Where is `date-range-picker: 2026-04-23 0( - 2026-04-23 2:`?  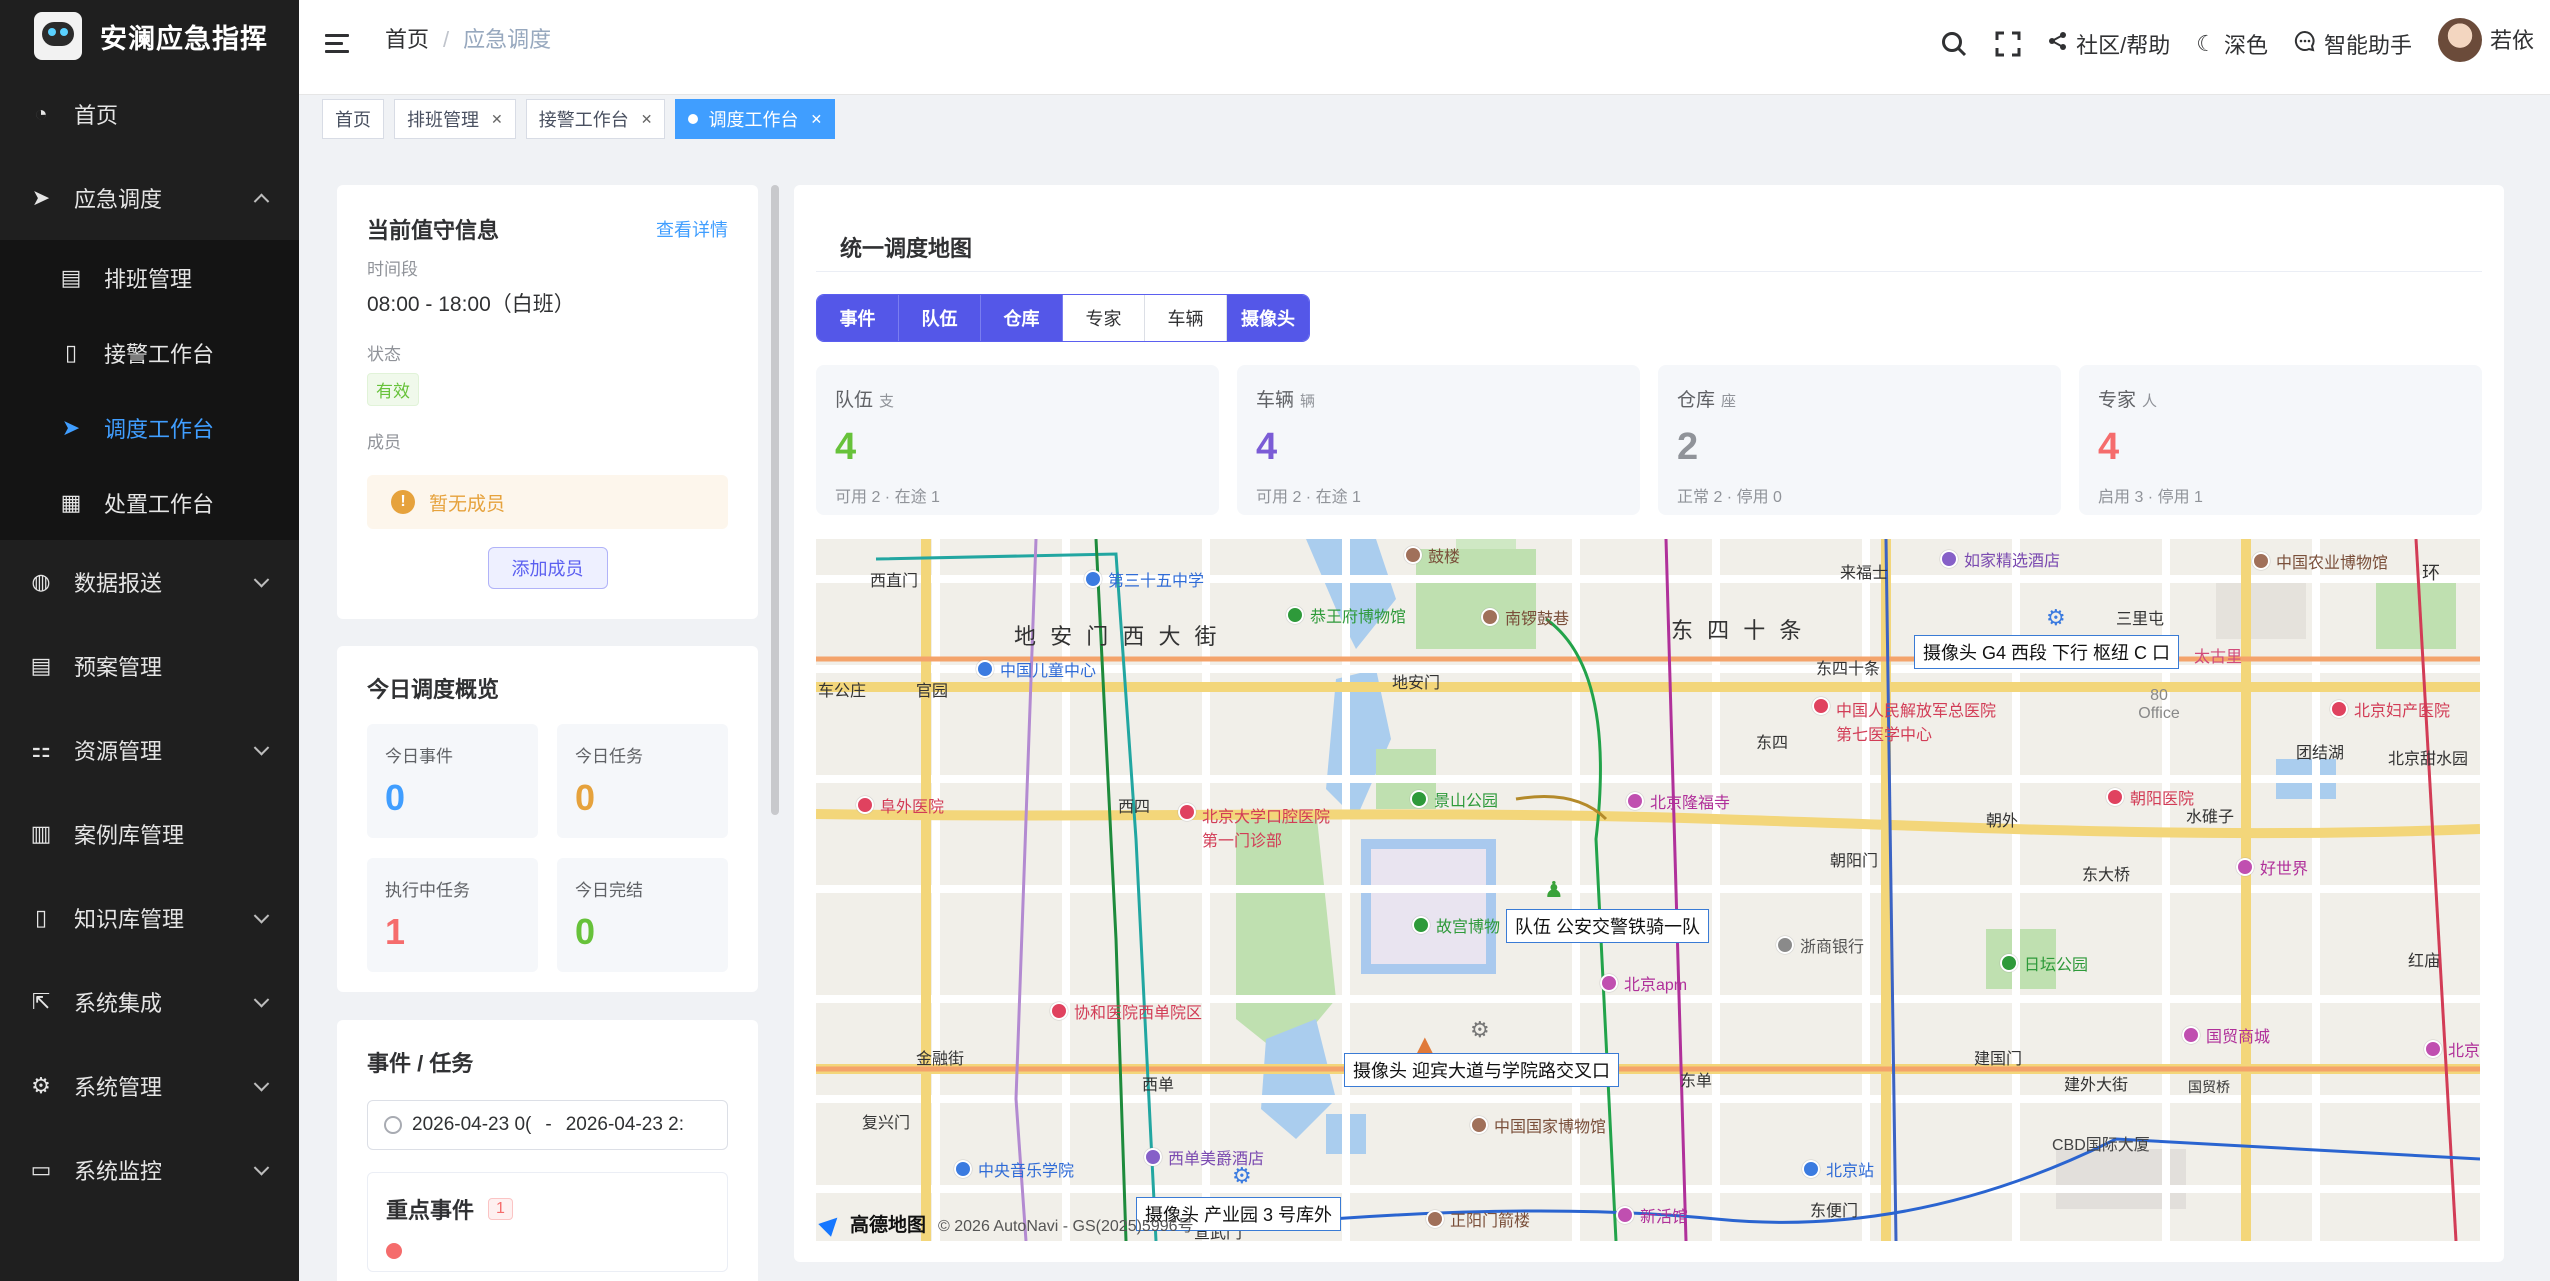
date-range-picker: 2026-04-23 0( - 2026-04-23 2: is located at coordinates (547, 1125).